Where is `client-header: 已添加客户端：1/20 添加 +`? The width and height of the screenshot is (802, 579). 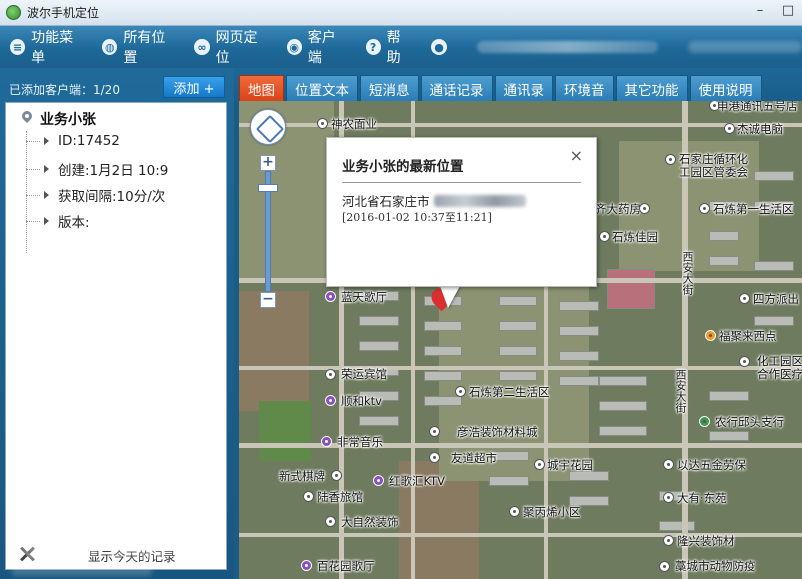
client-header: 已添加客户端：1/20 添加 + is located at coordinates (117, 85).